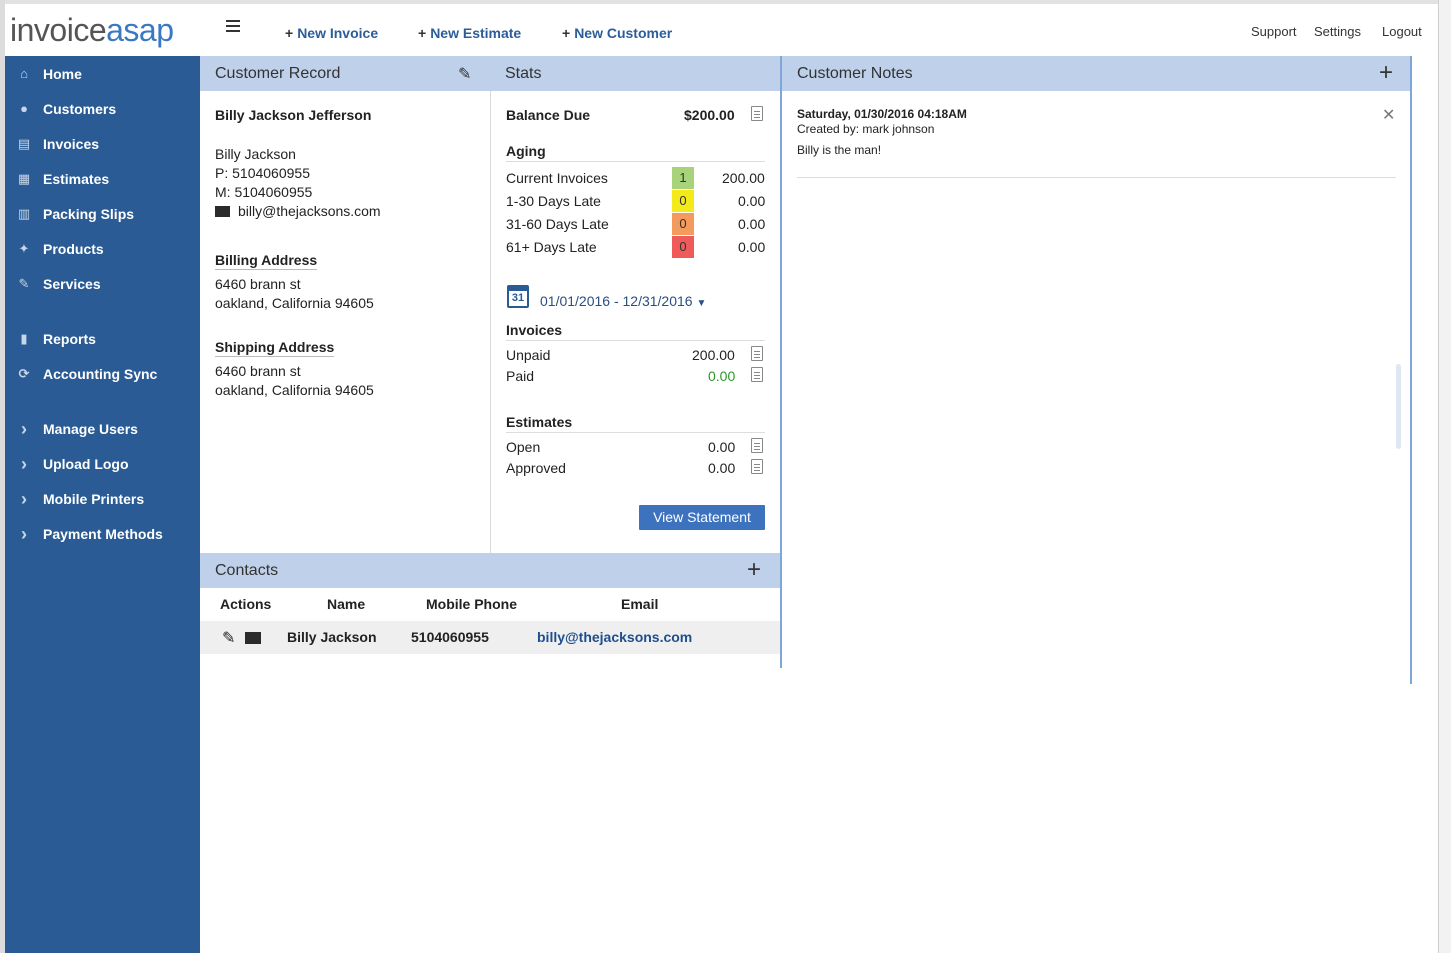  I want to click on new-customer-button: + New Customer, so click(617, 33).